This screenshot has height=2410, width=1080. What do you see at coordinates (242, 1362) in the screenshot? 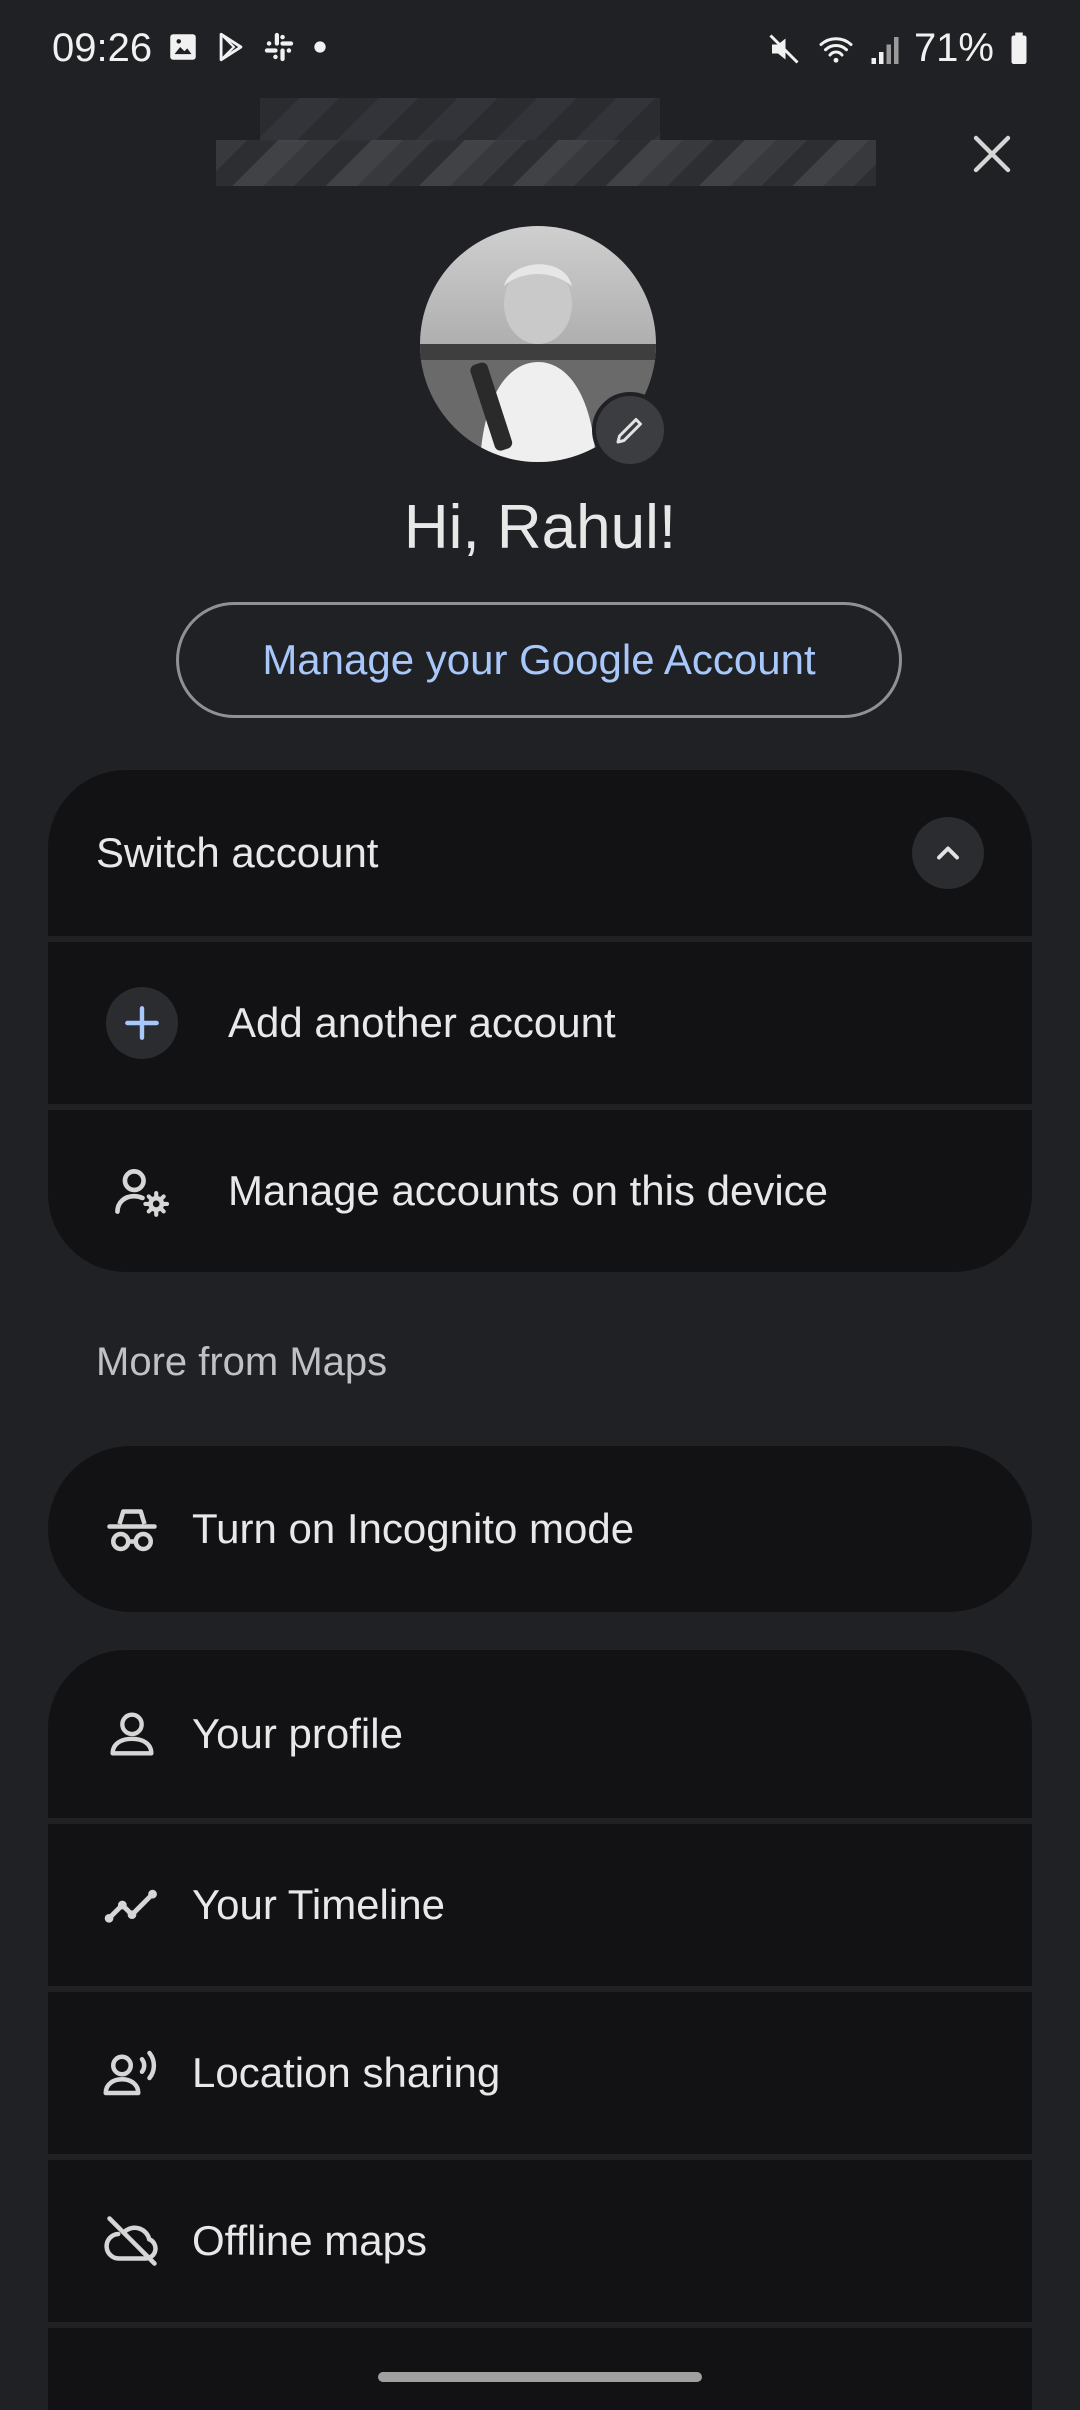
I see `more-from-maps-label: More from Maps` at bounding box center [242, 1362].